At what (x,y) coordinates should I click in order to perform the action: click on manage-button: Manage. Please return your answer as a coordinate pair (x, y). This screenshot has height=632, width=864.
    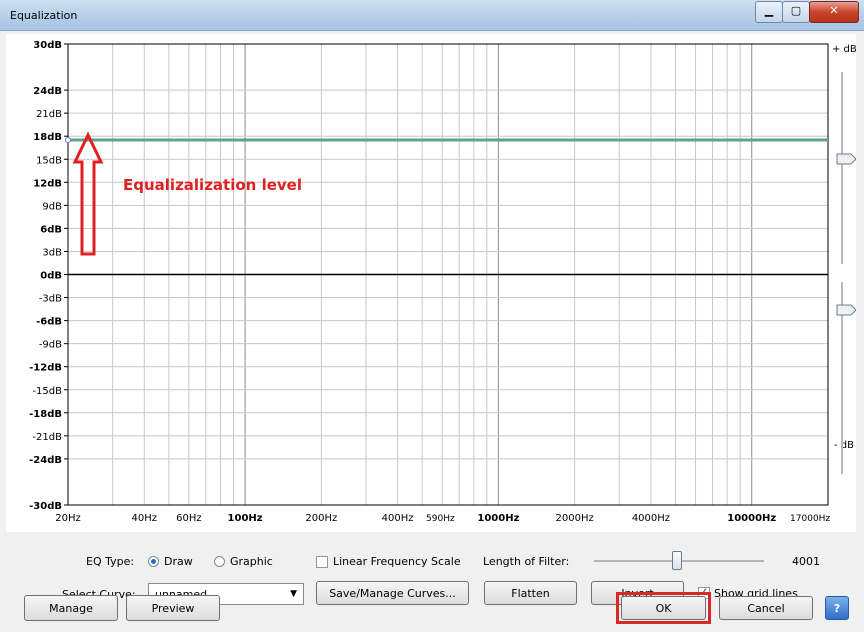
    Looking at the image, I should click on (71, 608).